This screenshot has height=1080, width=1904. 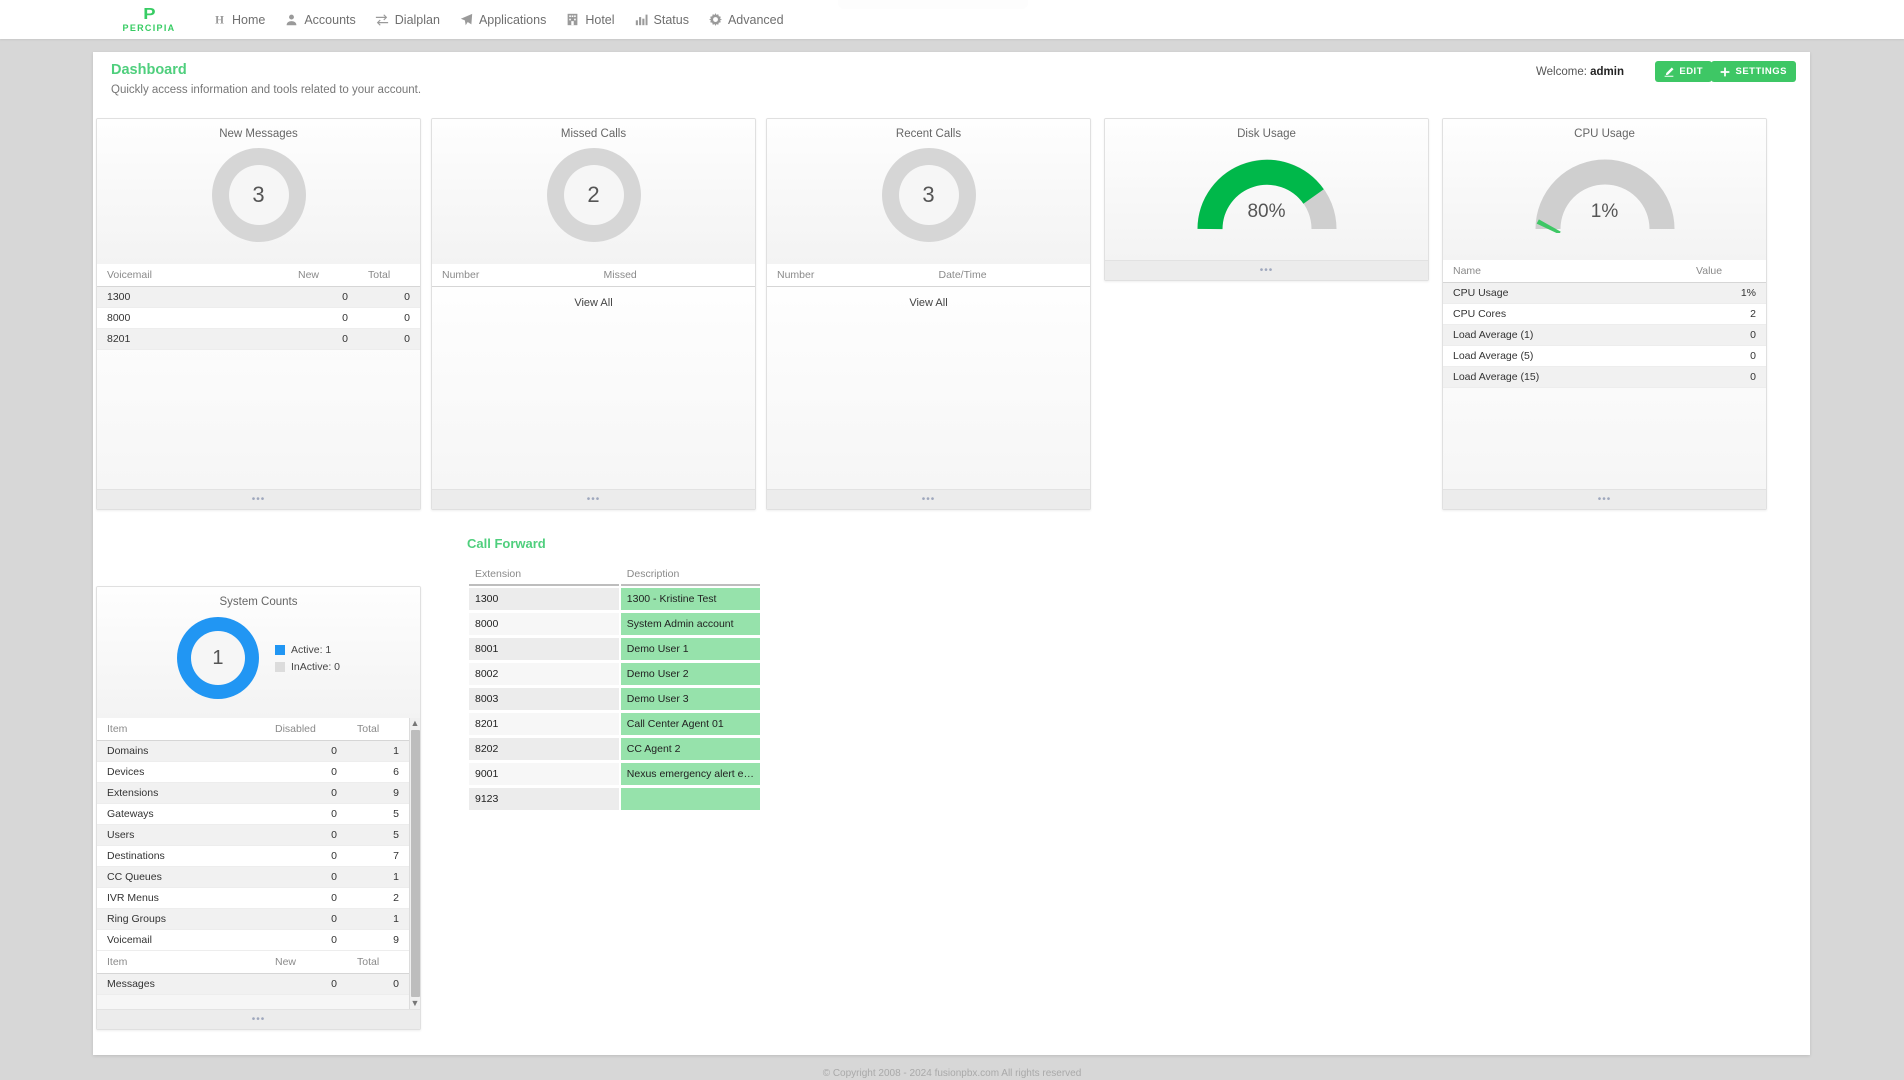 I want to click on nav-item-applications: Applications, so click(x=502, y=19).